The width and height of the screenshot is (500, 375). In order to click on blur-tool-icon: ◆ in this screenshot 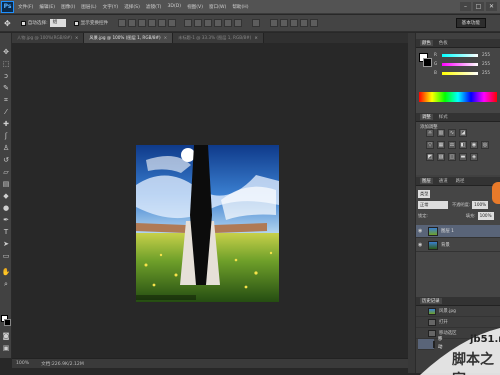, I will do `click(6, 196)`.